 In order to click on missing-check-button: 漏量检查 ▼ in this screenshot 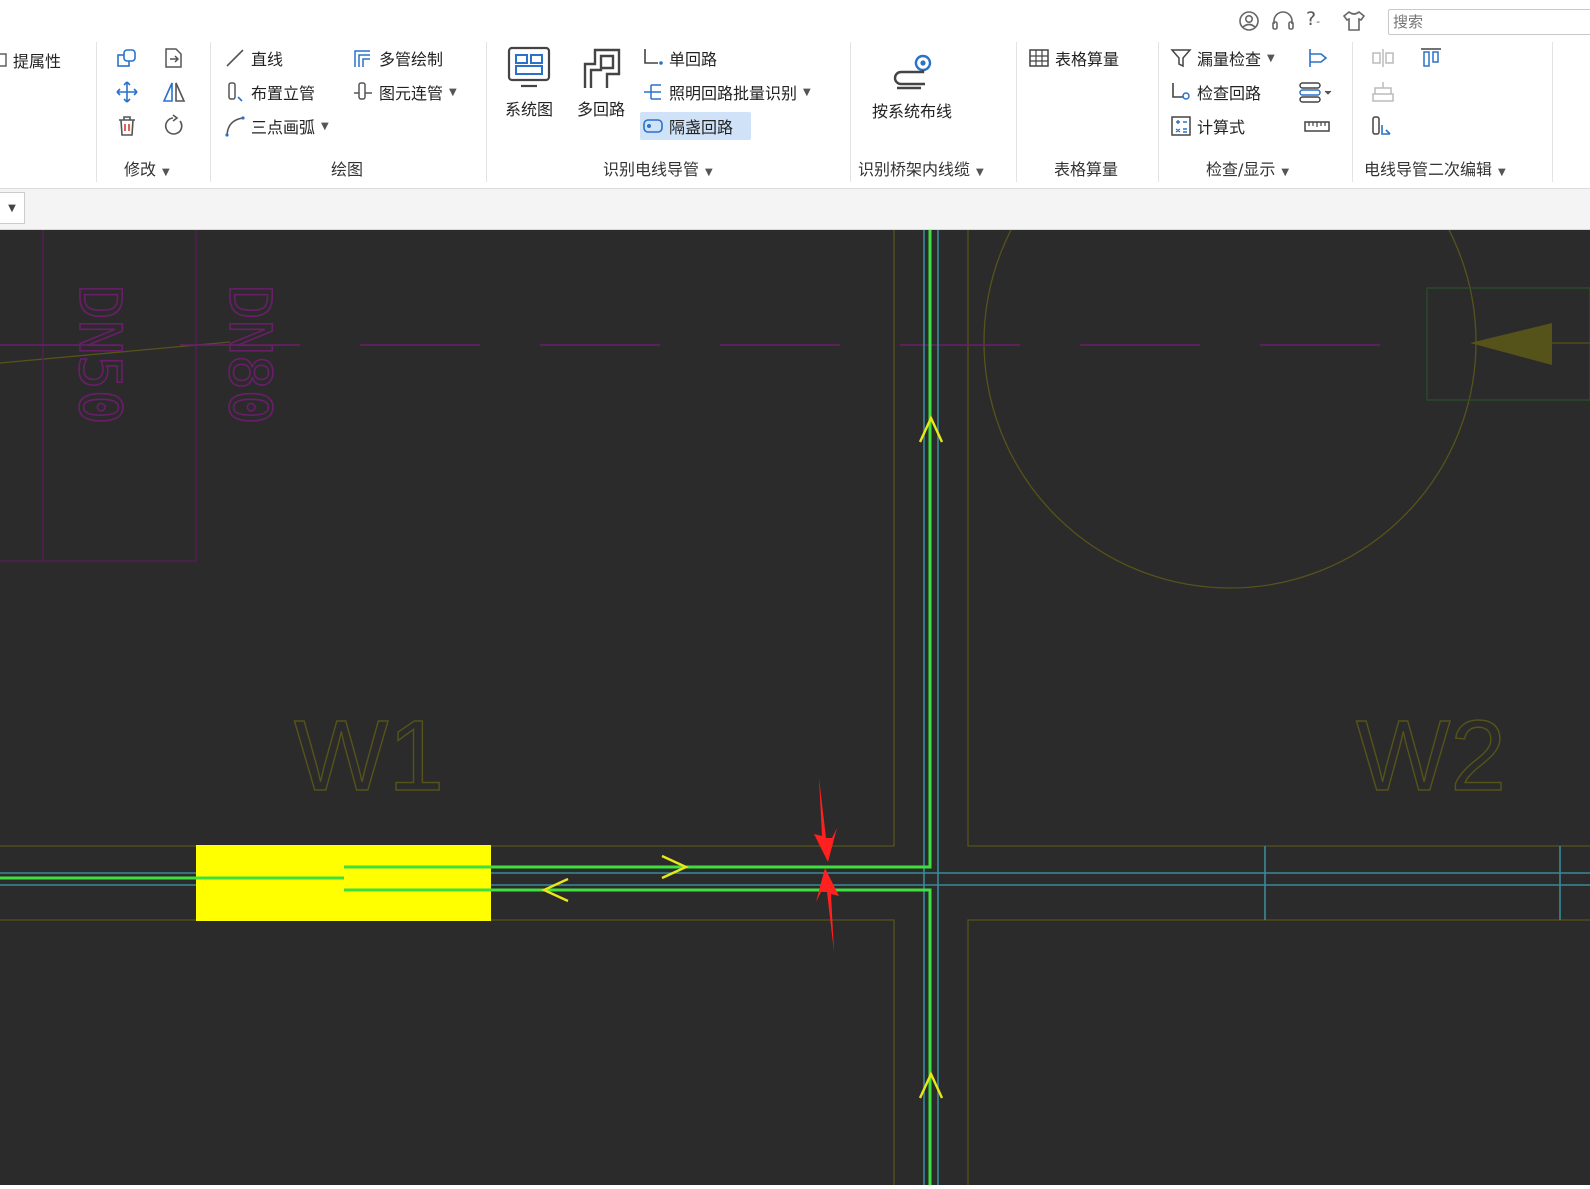, I will do `click(1222, 58)`.